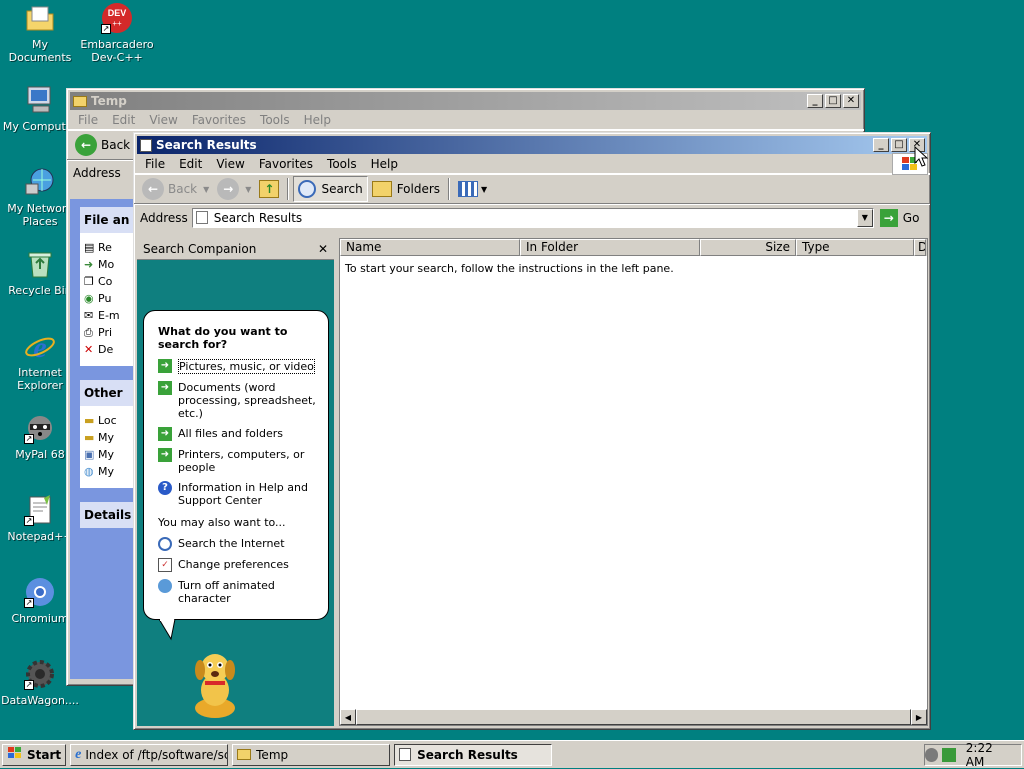 The height and width of the screenshot is (769, 1024). What do you see at coordinates (348, 717) in the screenshot?
I see `scroll-left-arrow-icon: ◀` at bounding box center [348, 717].